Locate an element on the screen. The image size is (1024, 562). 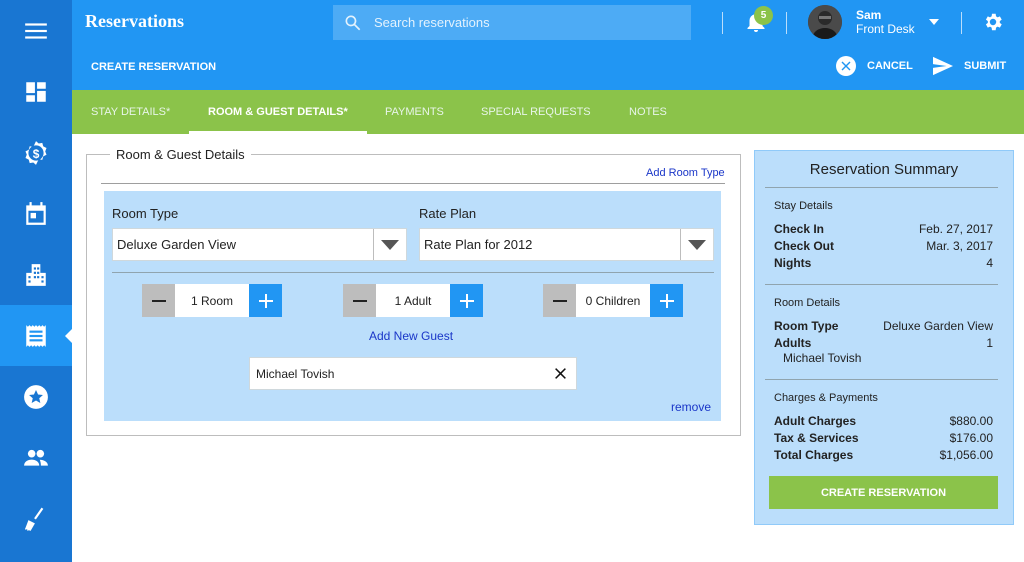
star-icon is located at coordinates (36, 396).